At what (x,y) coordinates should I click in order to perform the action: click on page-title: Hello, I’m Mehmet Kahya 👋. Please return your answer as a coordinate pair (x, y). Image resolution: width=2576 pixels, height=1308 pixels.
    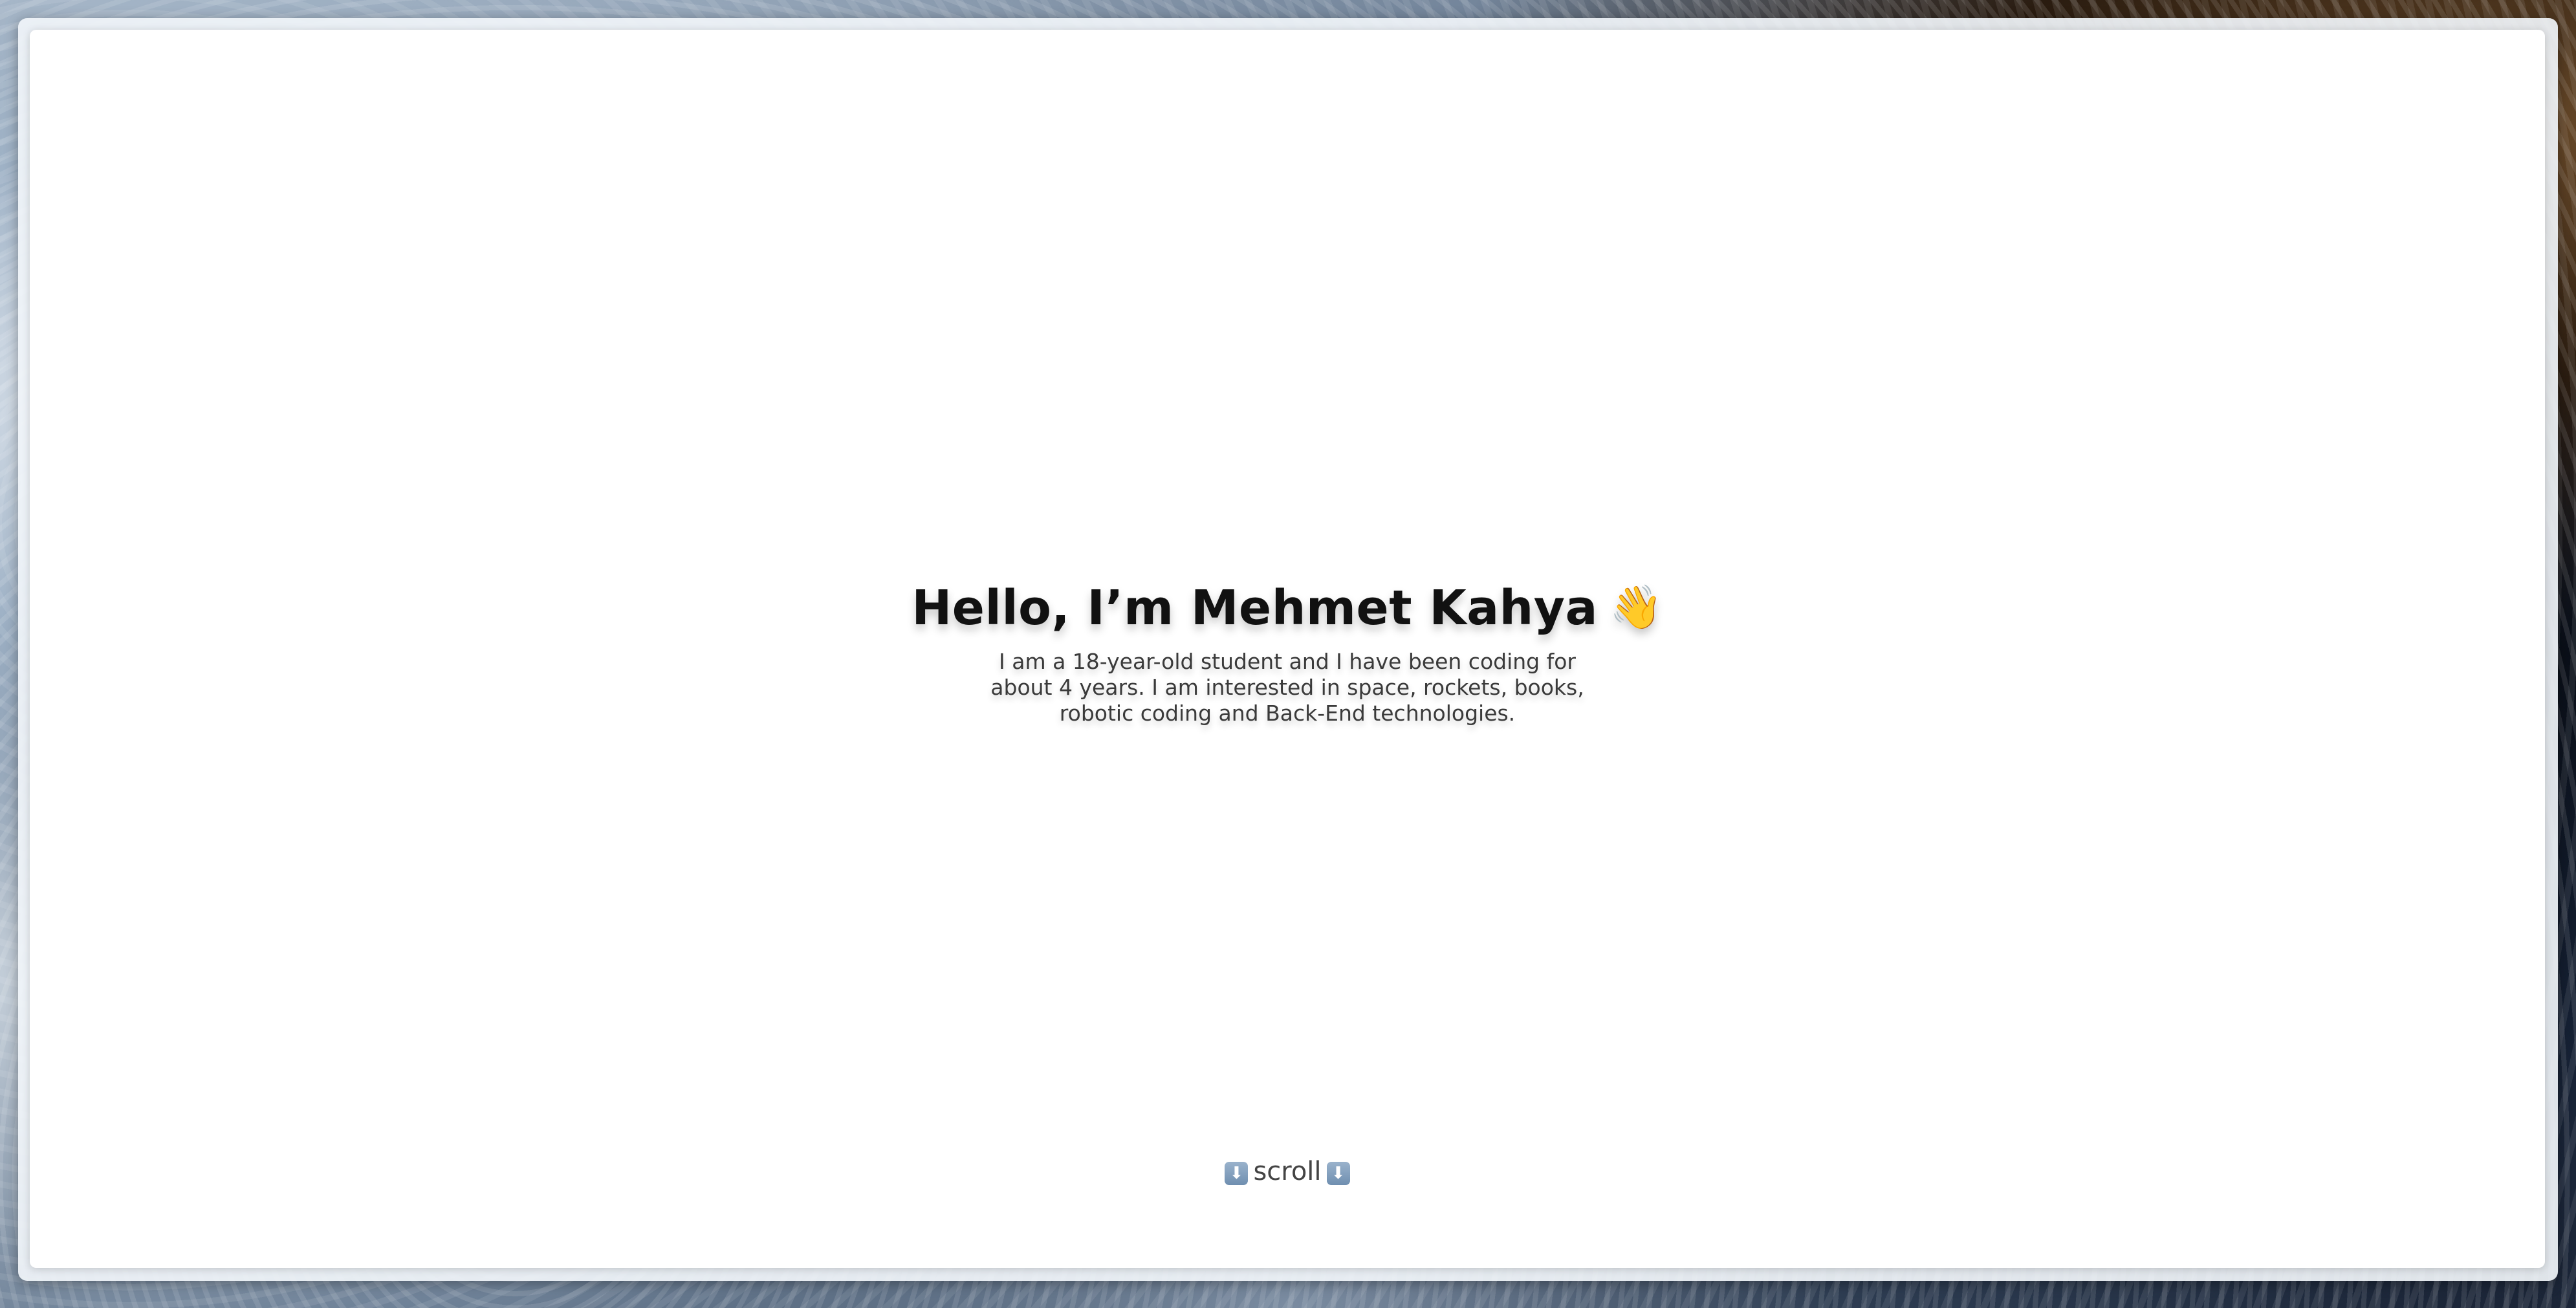
    Looking at the image, I should click on (1287, 608).